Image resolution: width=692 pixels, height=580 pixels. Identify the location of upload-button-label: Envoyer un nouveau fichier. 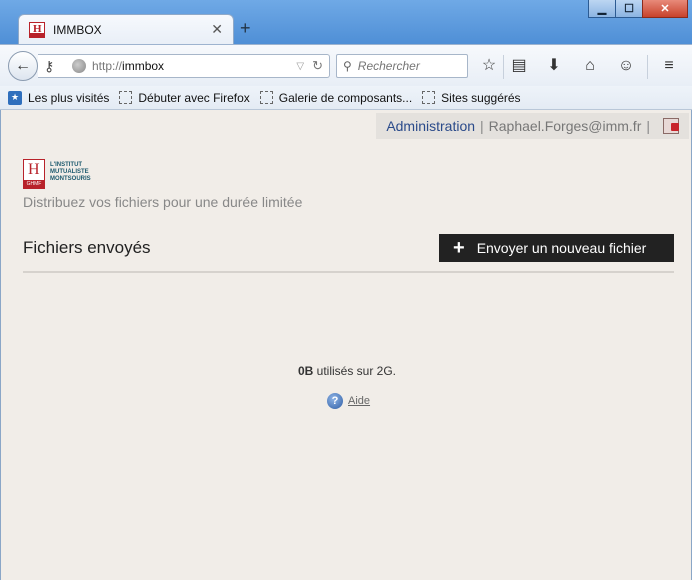
(561, 248).